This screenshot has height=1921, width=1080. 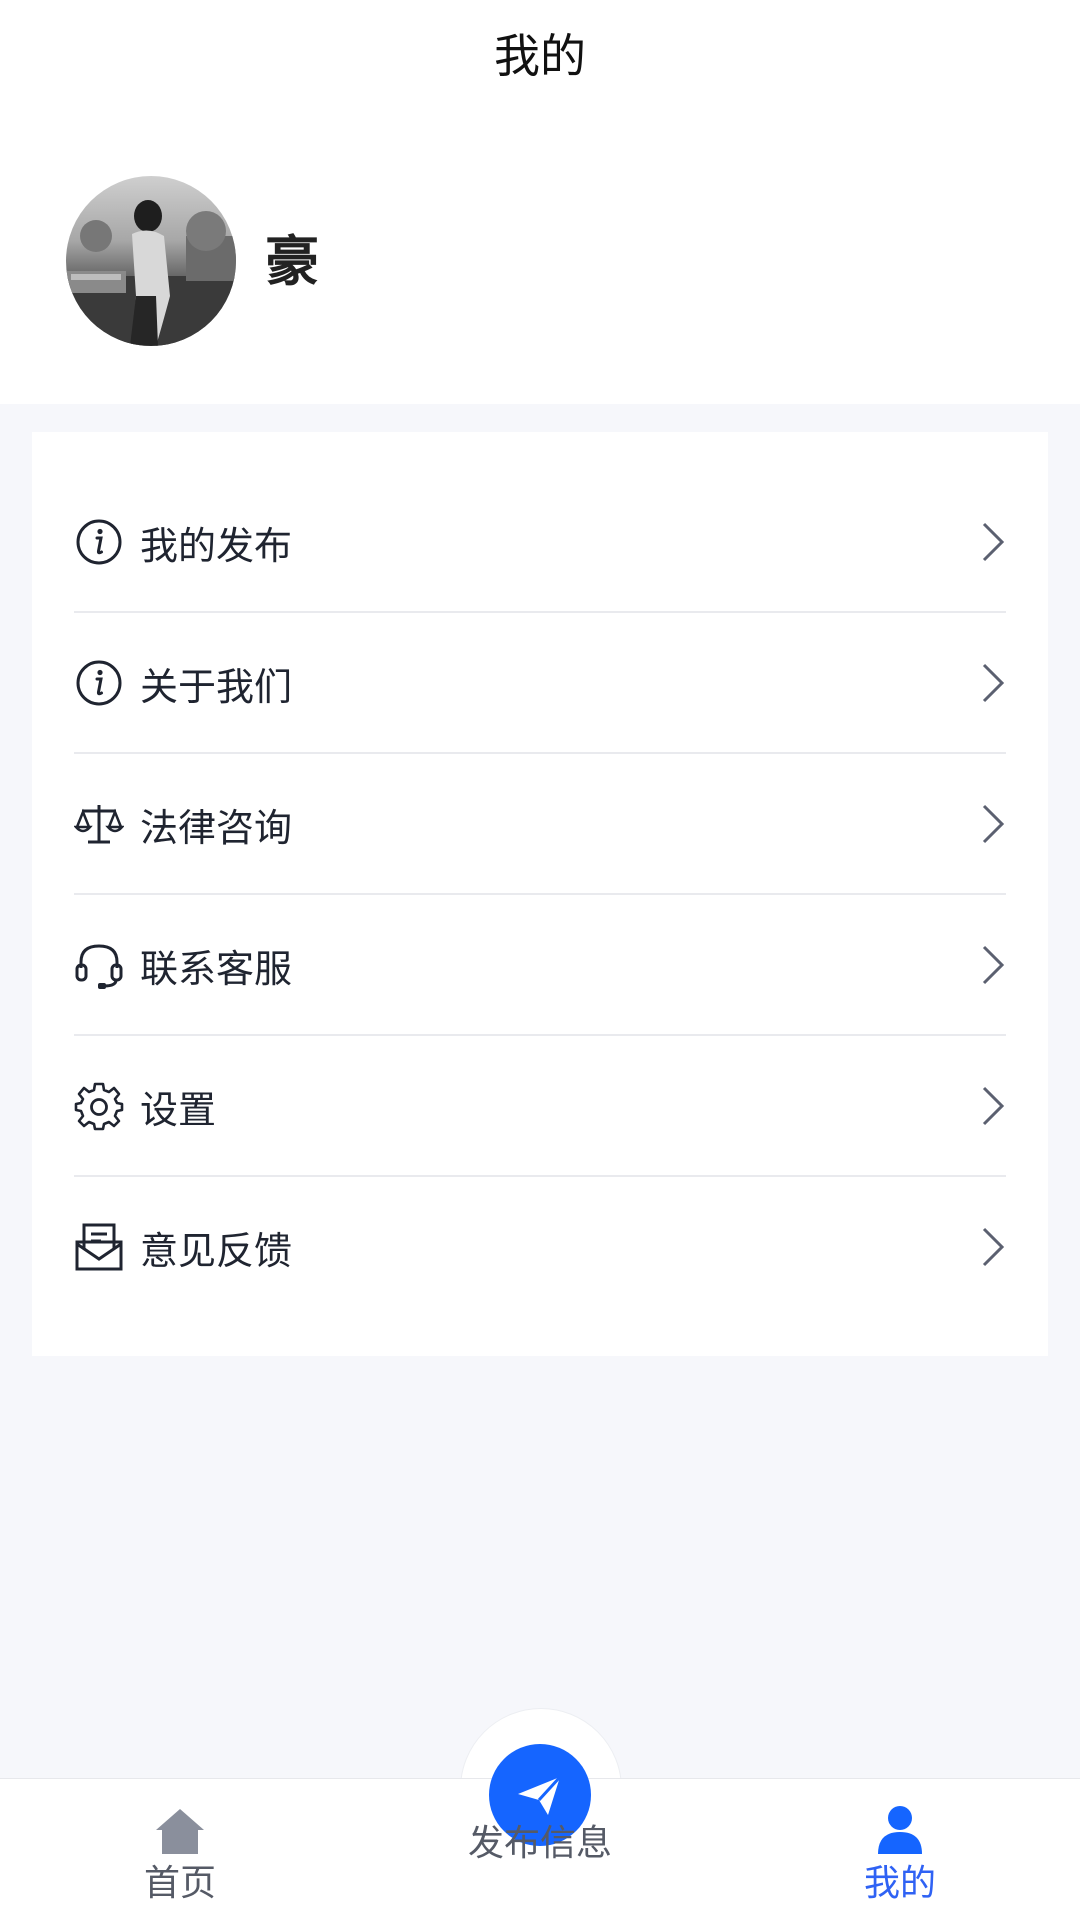 I want to click on menu-item-settings: 设置, so click(x=540, y=1106).